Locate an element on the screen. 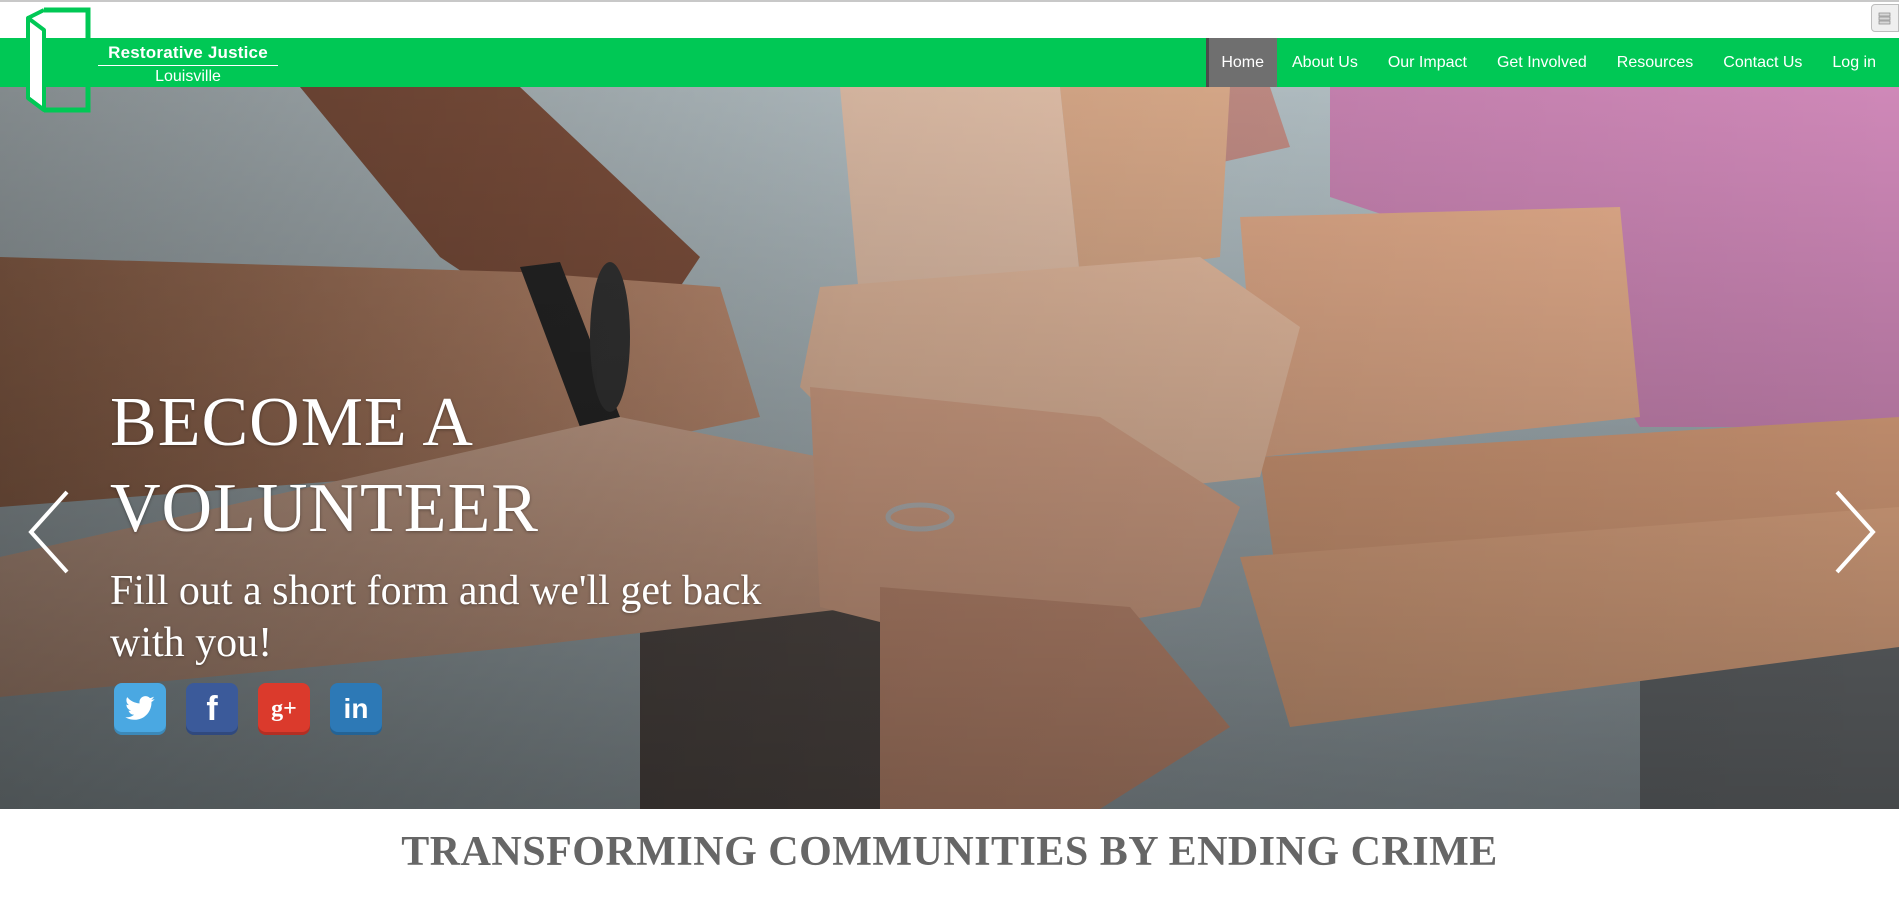 The height and width of the screenshot is (913, 1899). google-plus-icon: g+ is located at coordinates (284, 709).